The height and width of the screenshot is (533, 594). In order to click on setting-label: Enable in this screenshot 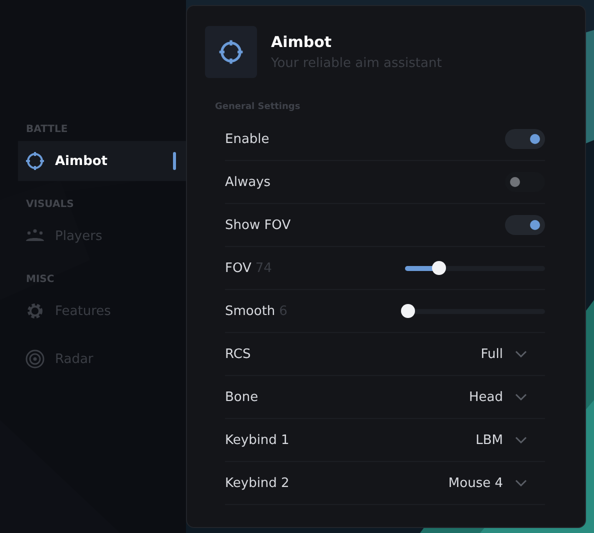, I will do `click(247, 139)`.